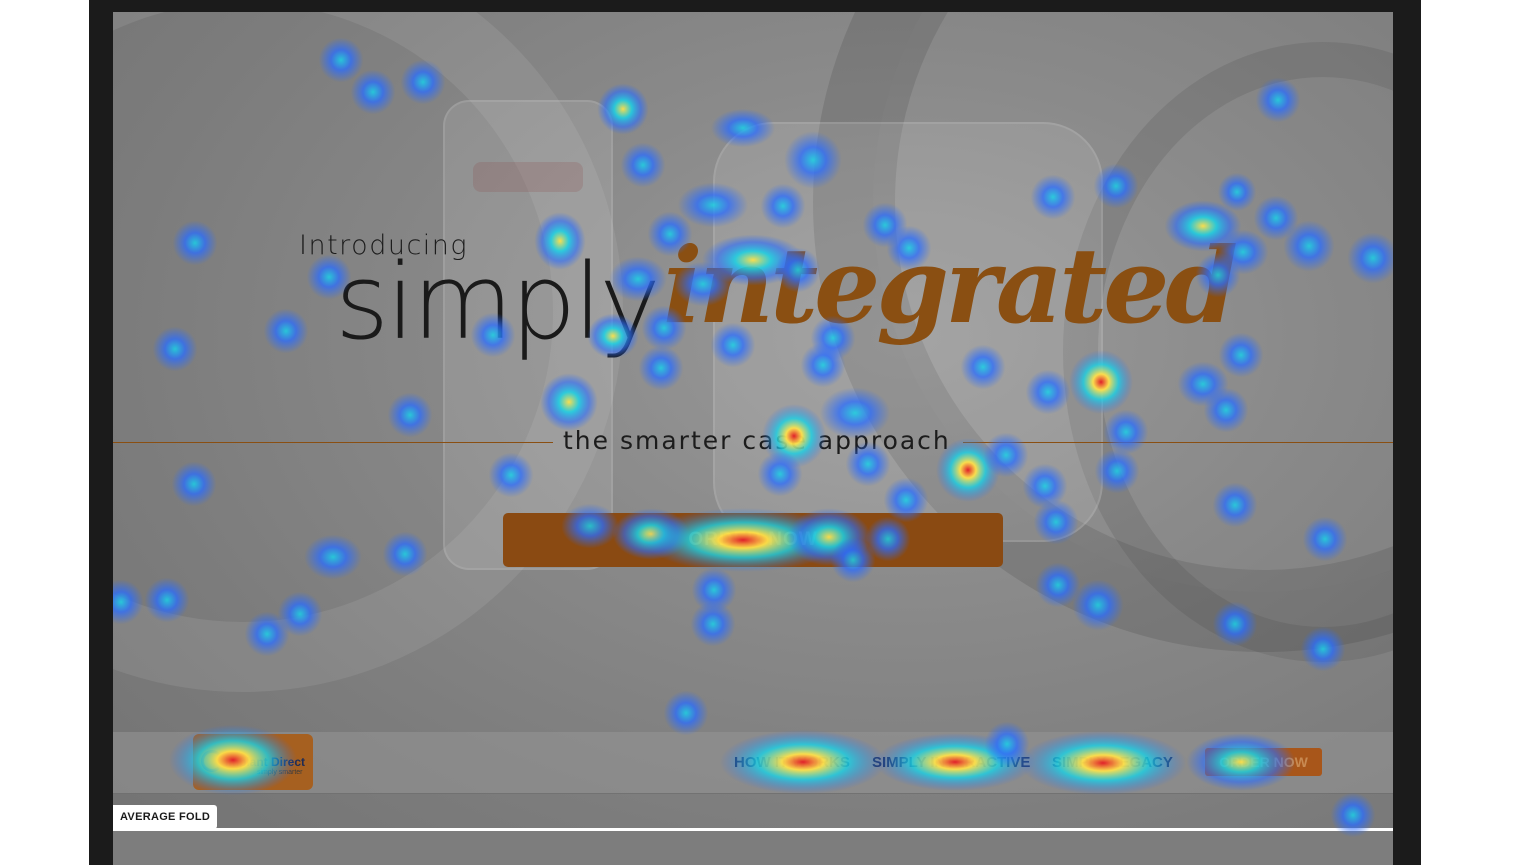 This screenshot has height=865, width=1528. What do you see at coordinates (280, 772) in the screenshot?
I see `logo-tagline: simply smarter` at bounding box center [280, 772].